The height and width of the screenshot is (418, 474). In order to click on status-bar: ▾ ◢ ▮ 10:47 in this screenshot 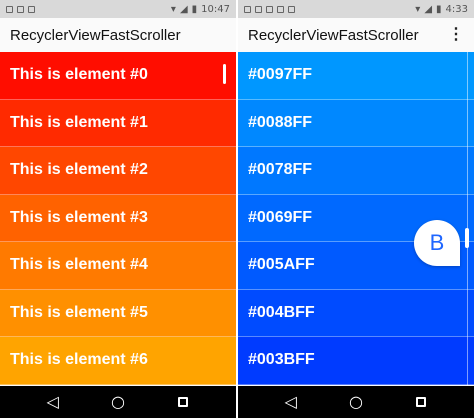, I will do `click(118, 9)`.